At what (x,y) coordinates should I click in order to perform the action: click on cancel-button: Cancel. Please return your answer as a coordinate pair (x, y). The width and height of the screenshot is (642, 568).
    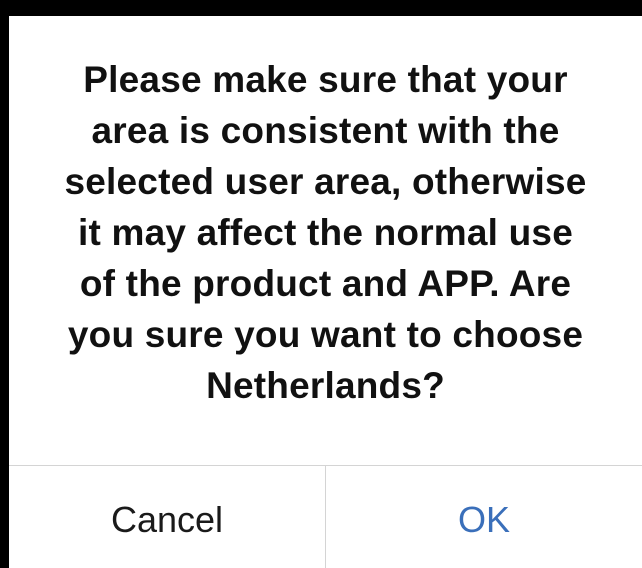
    Looking at the image, I should click on (167, 517).